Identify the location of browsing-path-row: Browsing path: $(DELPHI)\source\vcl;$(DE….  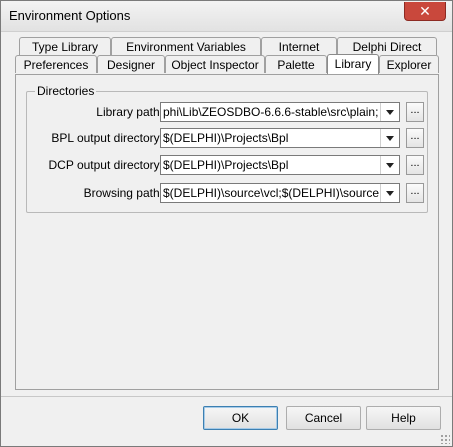
(228, 194).